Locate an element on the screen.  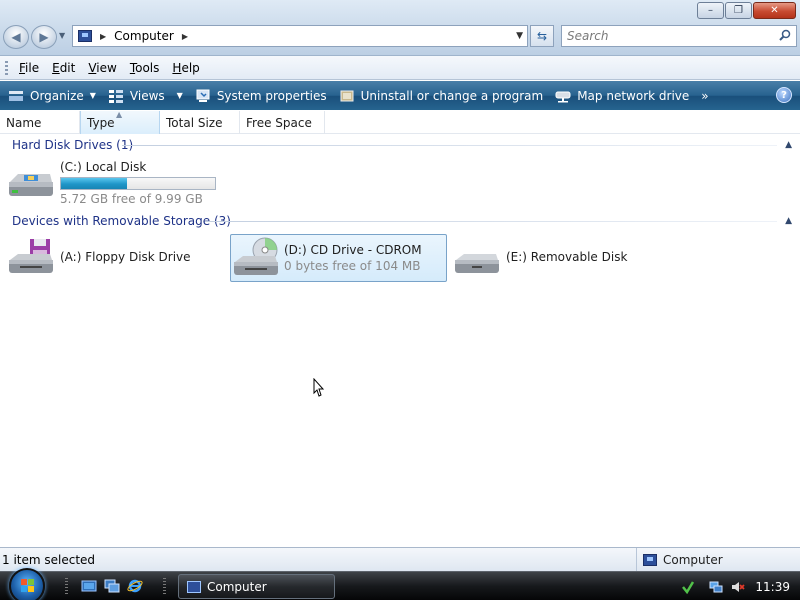
recent-pages-dropdown-icon: ▼ is located at coordinates (62, 35).